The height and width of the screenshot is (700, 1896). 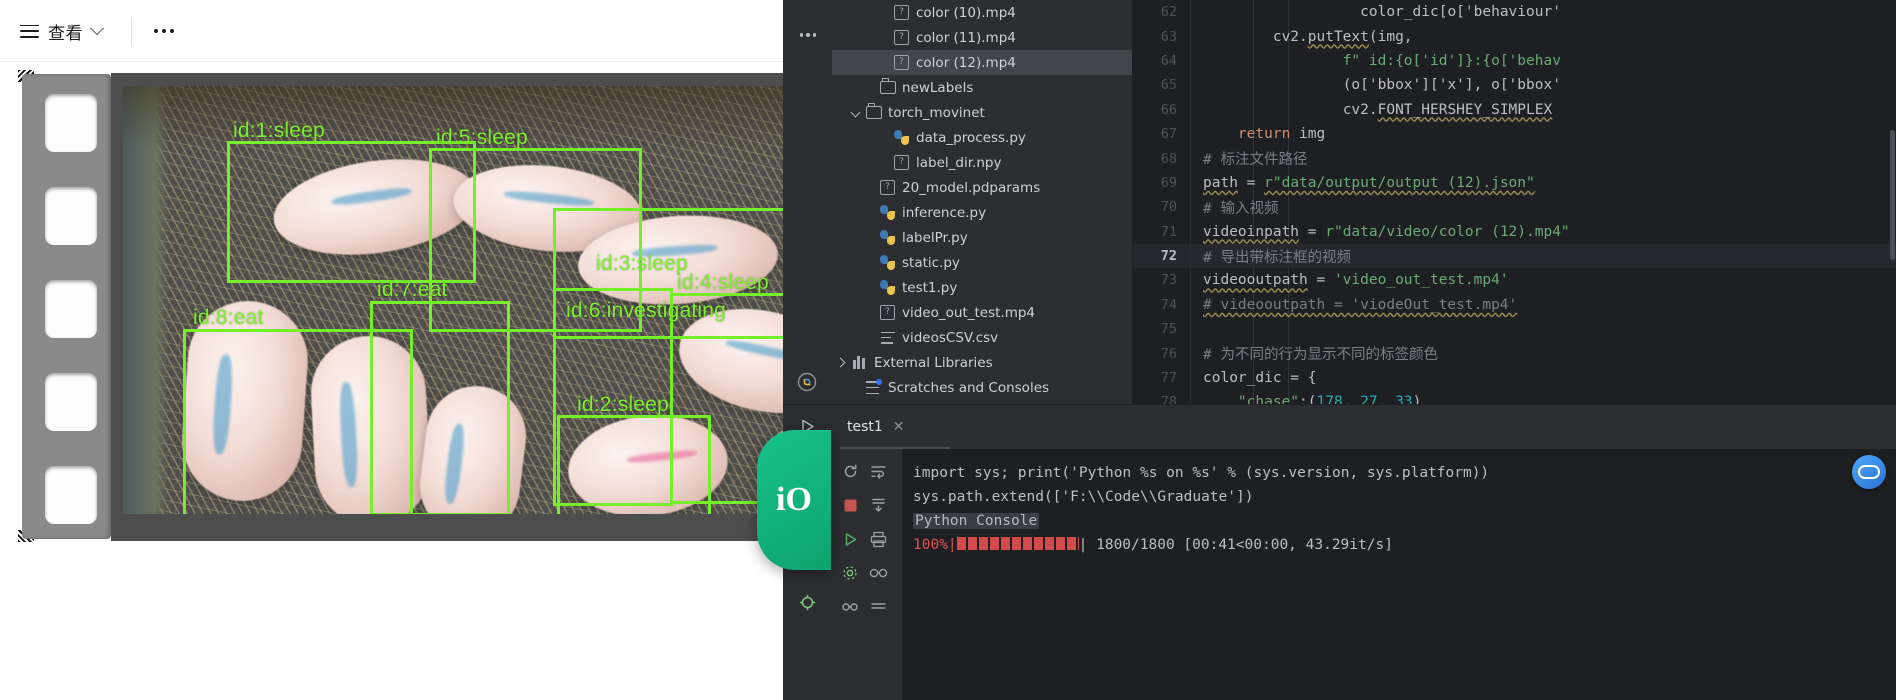 I want to click on code-line: 76 # 为不同的行为显示不同的标签颜色, so click(x=1514, y=353).